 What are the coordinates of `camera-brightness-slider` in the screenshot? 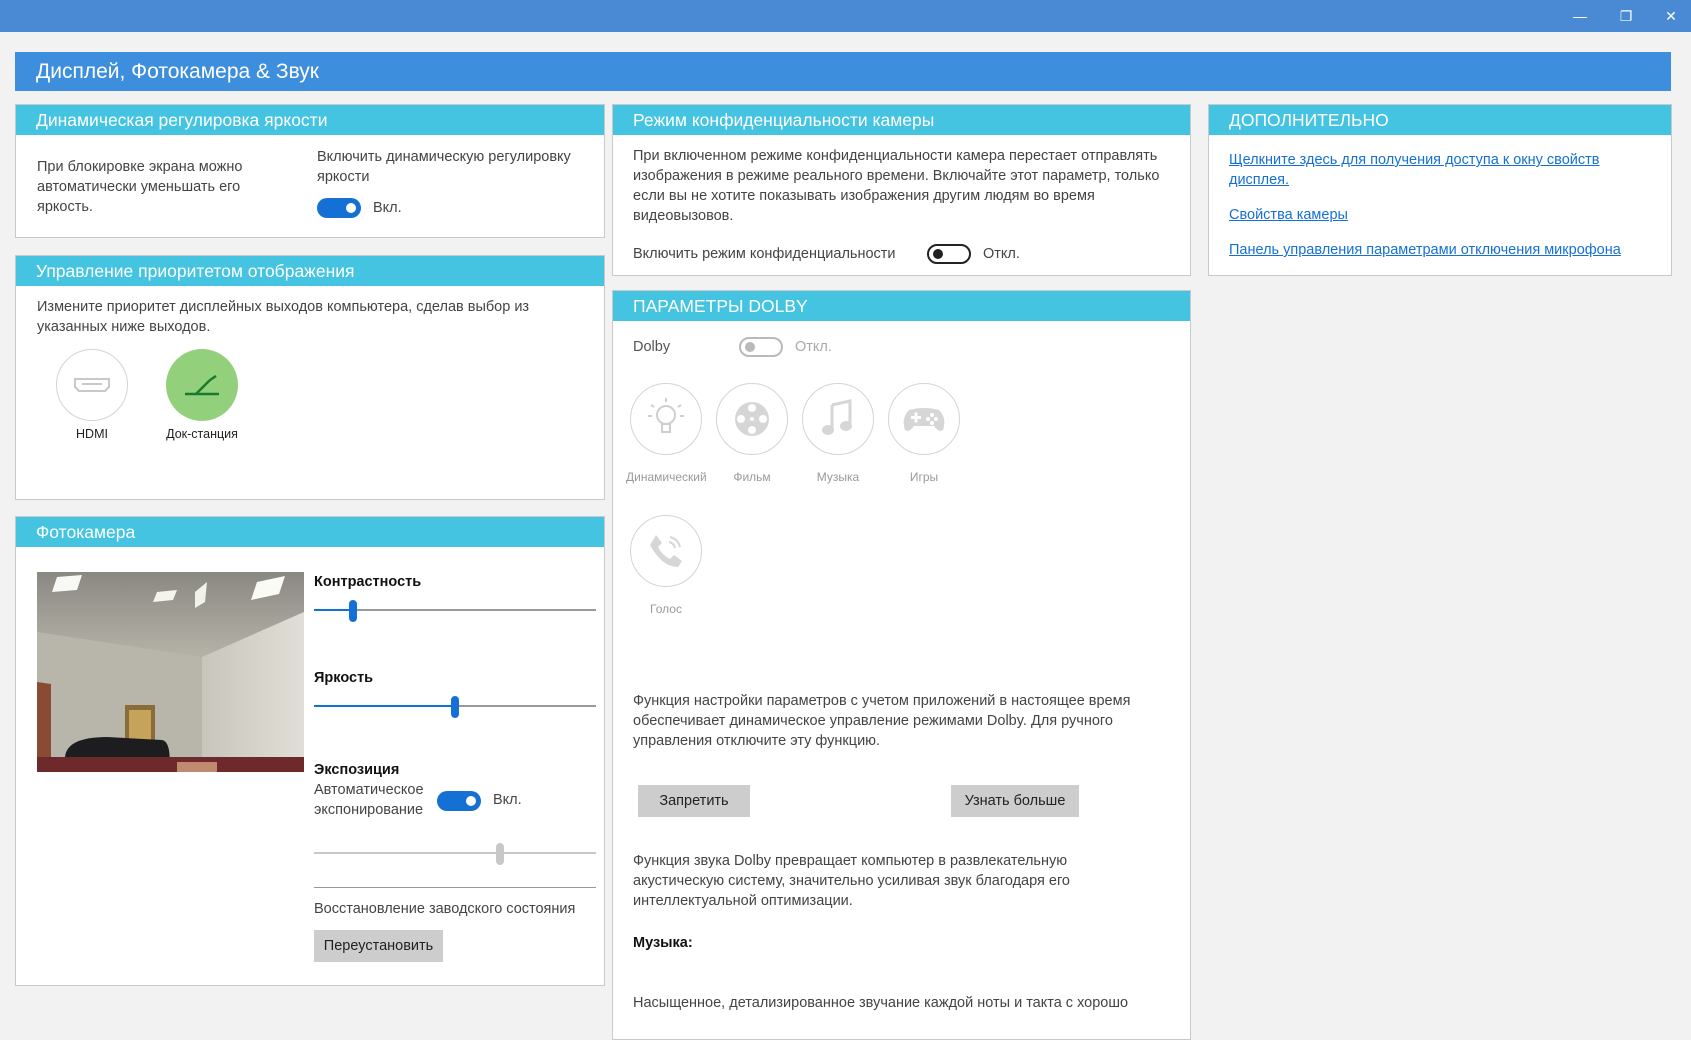 It's located at (455, 707).